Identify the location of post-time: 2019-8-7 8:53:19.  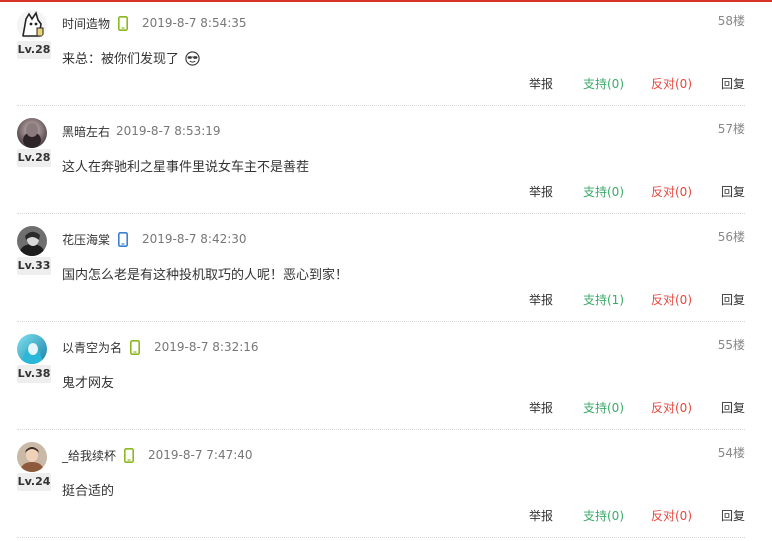
(168, 131).